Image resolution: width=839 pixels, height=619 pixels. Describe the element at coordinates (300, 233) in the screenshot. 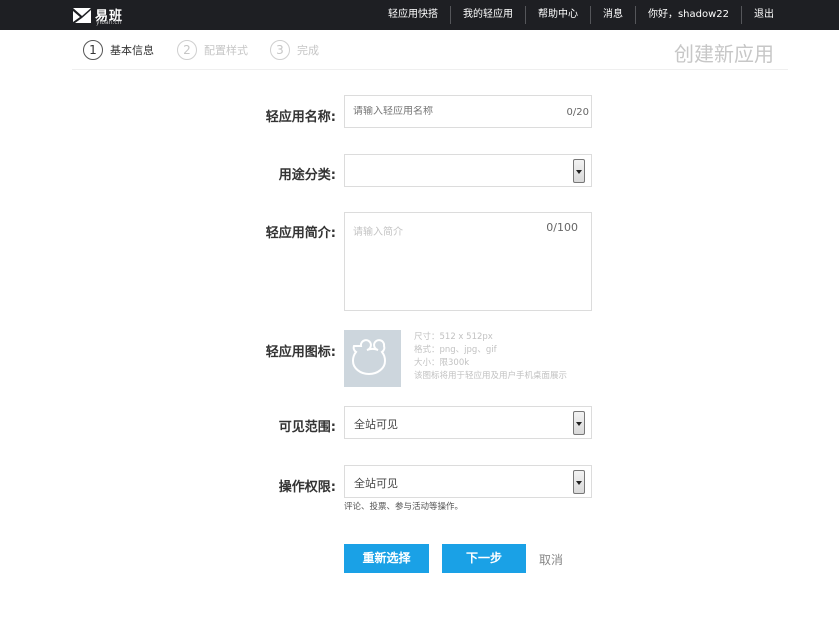

I see `intro-label: 轻应用简介:` at that location.